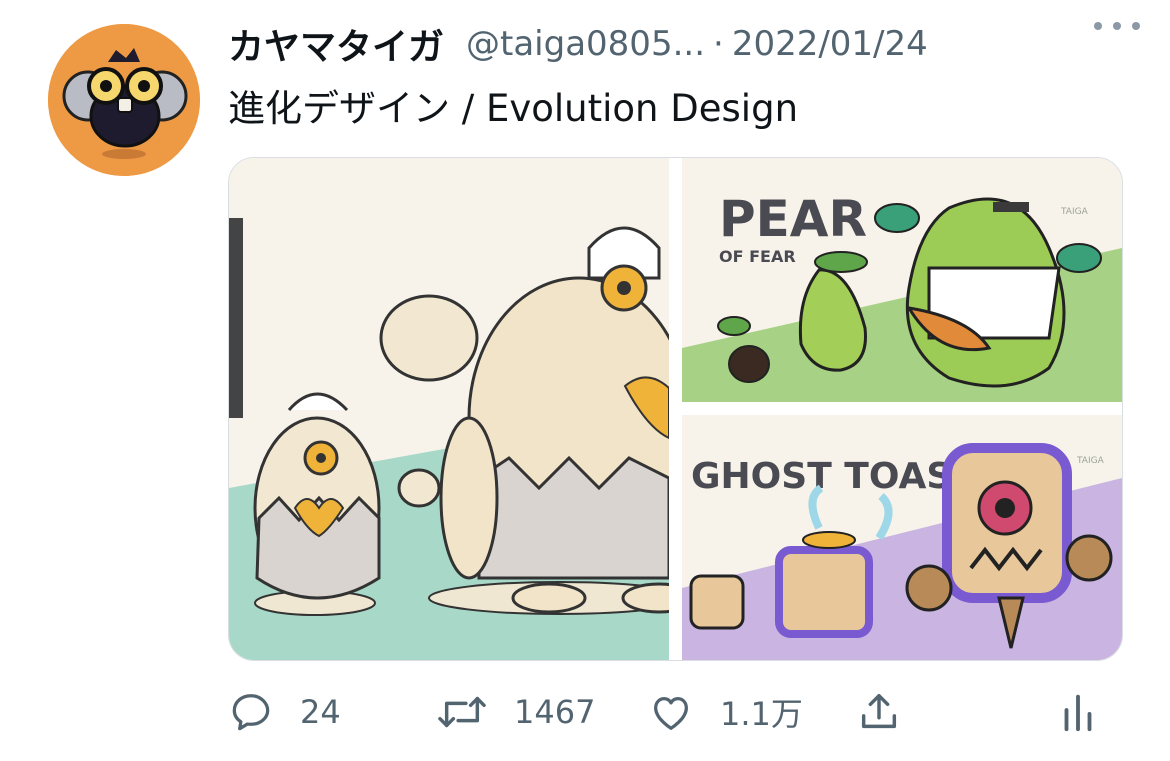 The image size is (1170, 761). I want to click on tweet-date: 2022/01/24, so click(830, 44).